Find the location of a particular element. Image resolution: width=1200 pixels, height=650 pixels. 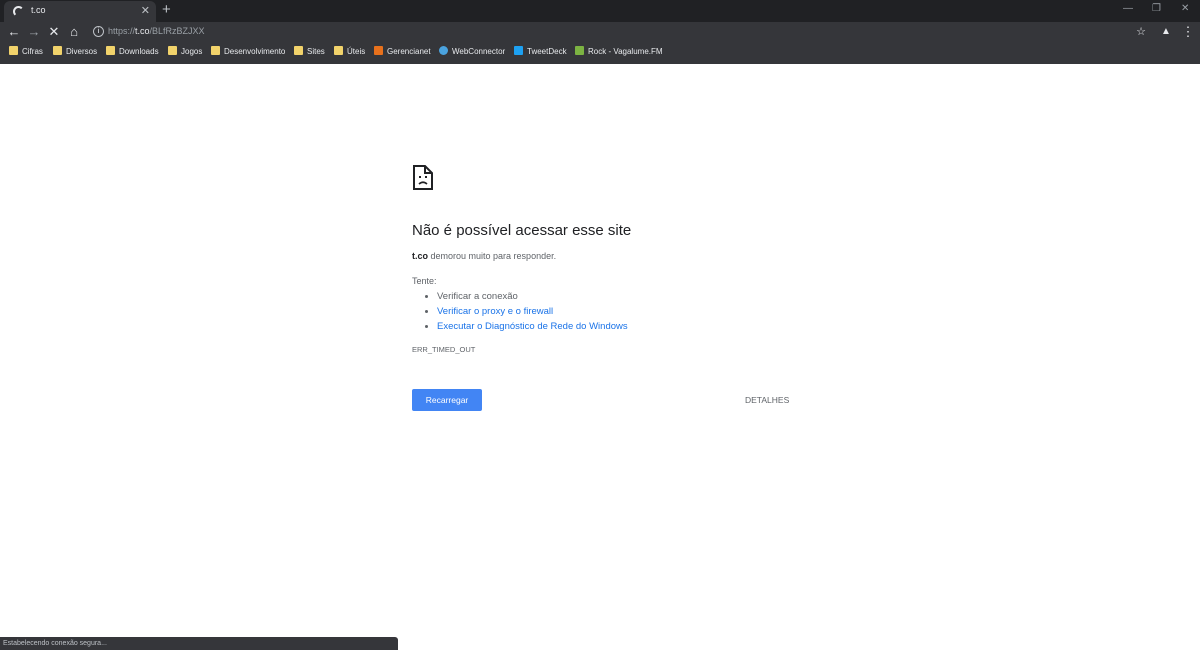

bookmark-item: Rock - Vagalume.FM is located at coordinates (619, 52).